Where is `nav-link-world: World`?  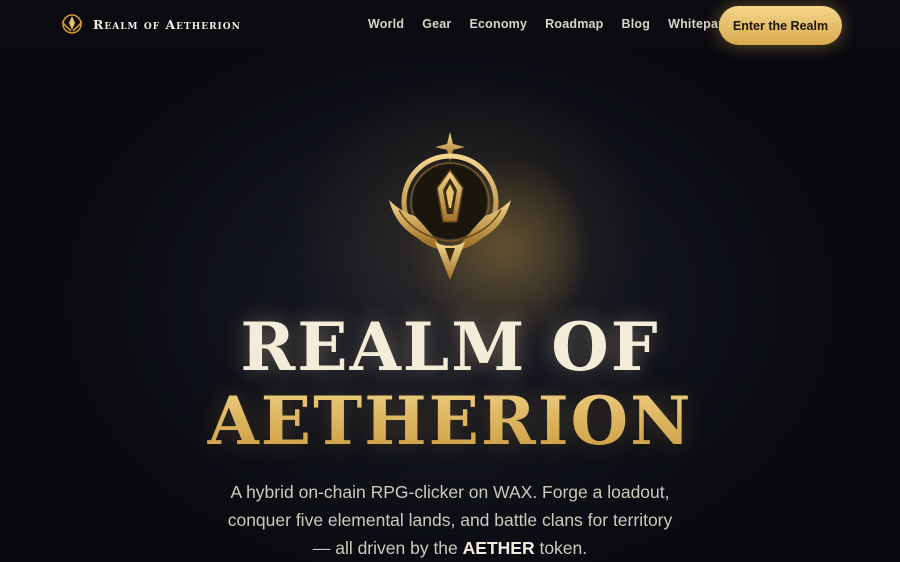
nav-link-world: World is located at coordinates (386, 24).